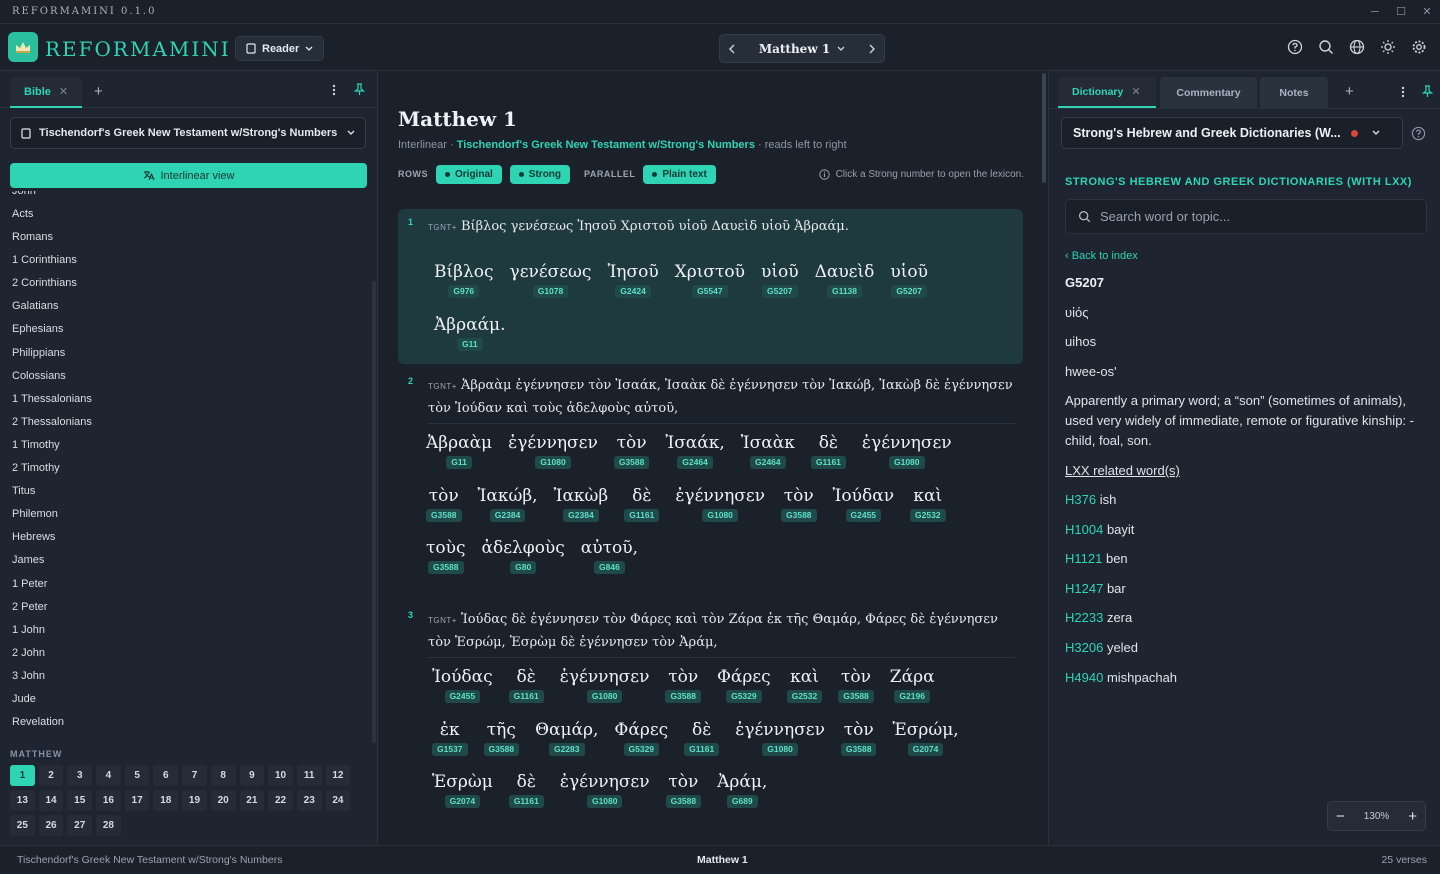  Describe the element at coordinates (46, 92) in the screenshot. I see `tab-bible: Bible ✕` at that location.